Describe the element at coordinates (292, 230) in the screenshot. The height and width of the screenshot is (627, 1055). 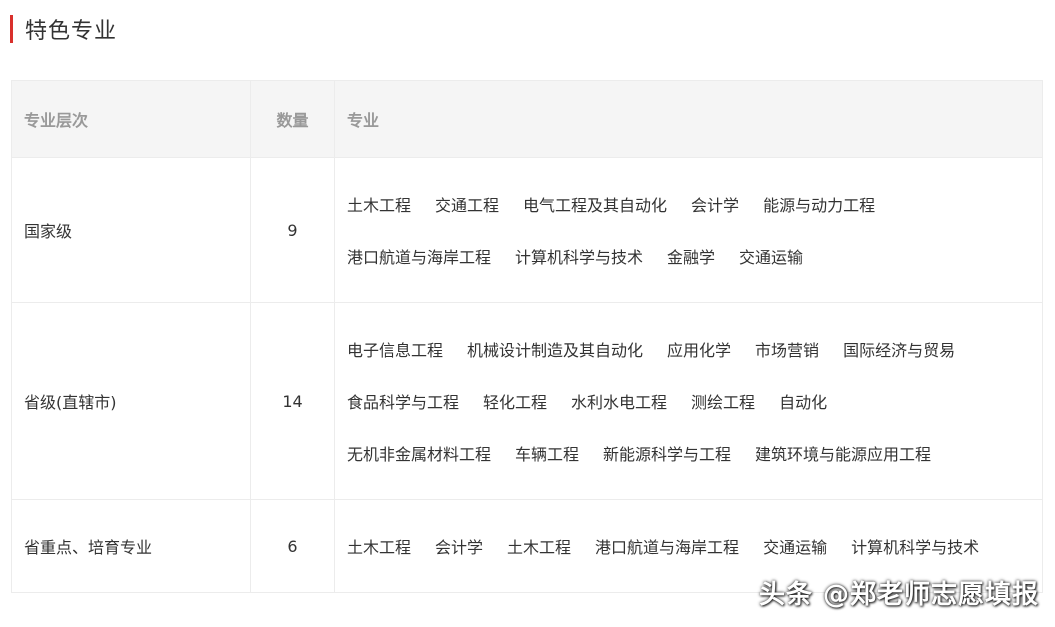
I see `count-cell: 9` at that location.